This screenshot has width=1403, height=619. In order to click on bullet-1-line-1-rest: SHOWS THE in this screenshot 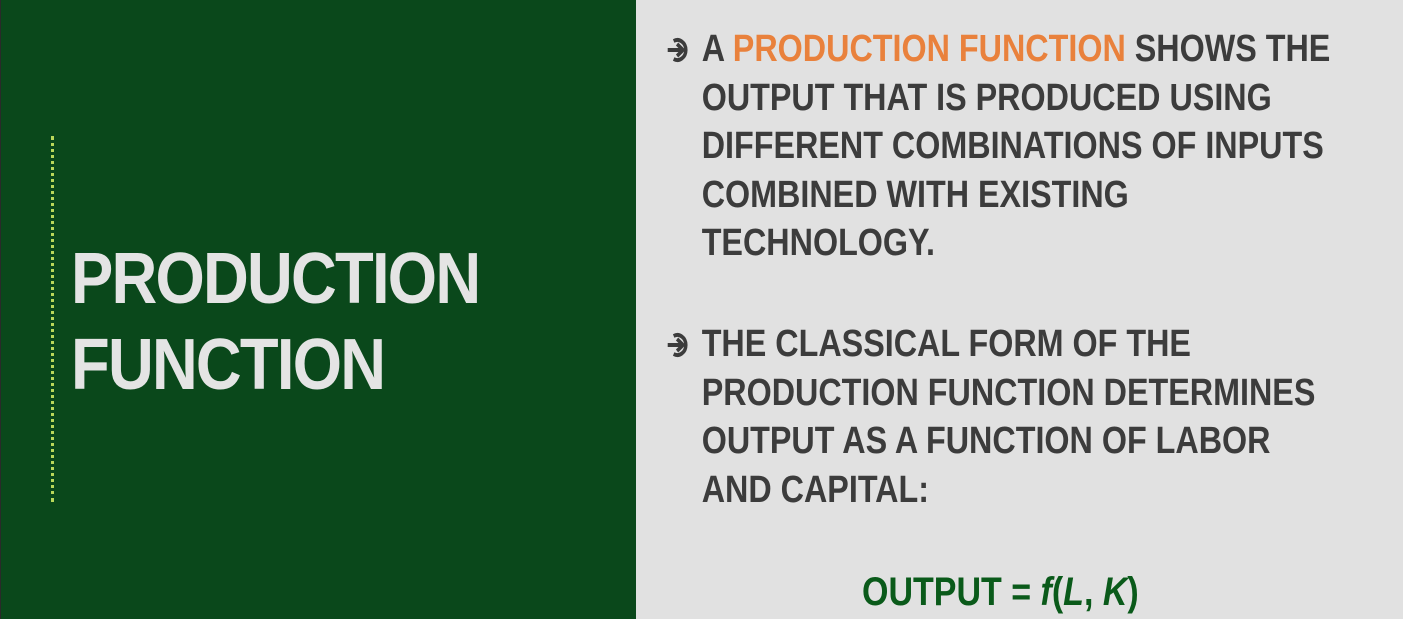, I will do `click(1228, 49)`.